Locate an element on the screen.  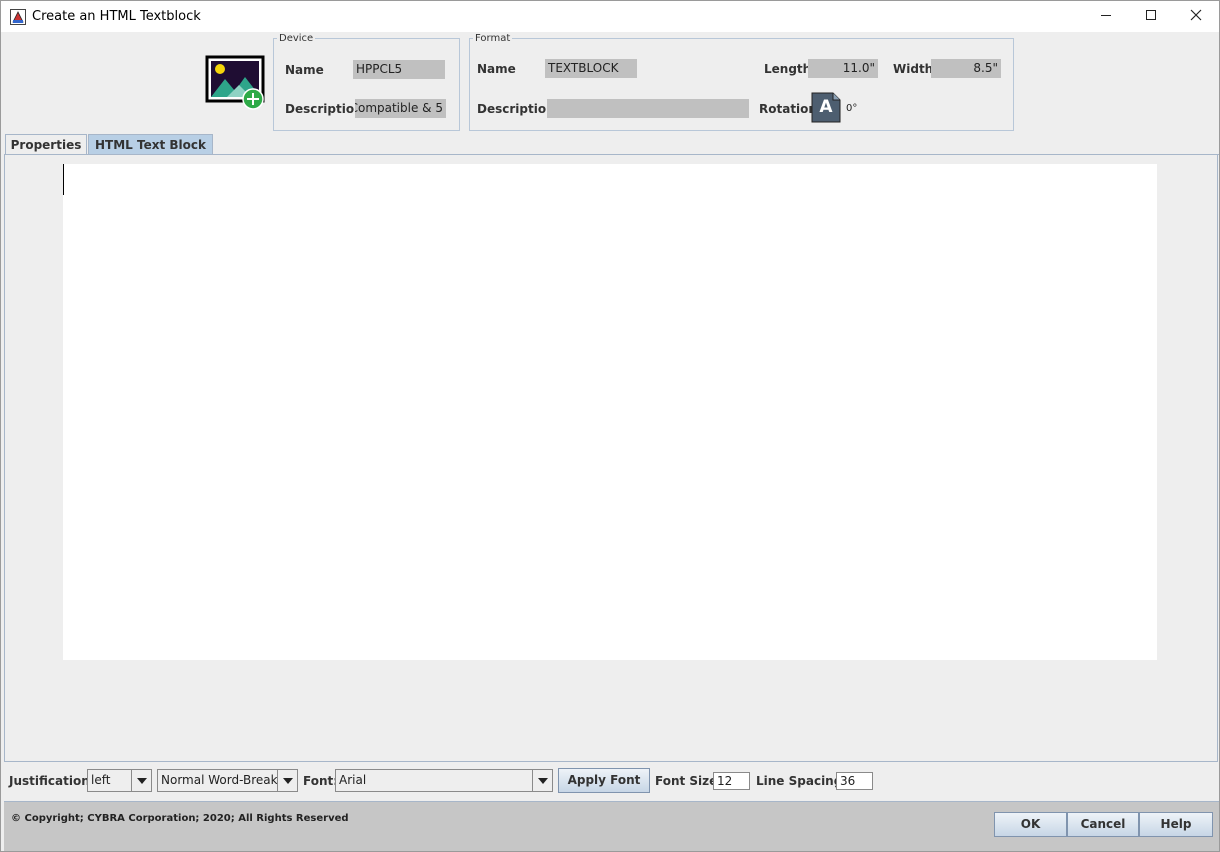
device-legend: Device is located at coordinates (296, 38).